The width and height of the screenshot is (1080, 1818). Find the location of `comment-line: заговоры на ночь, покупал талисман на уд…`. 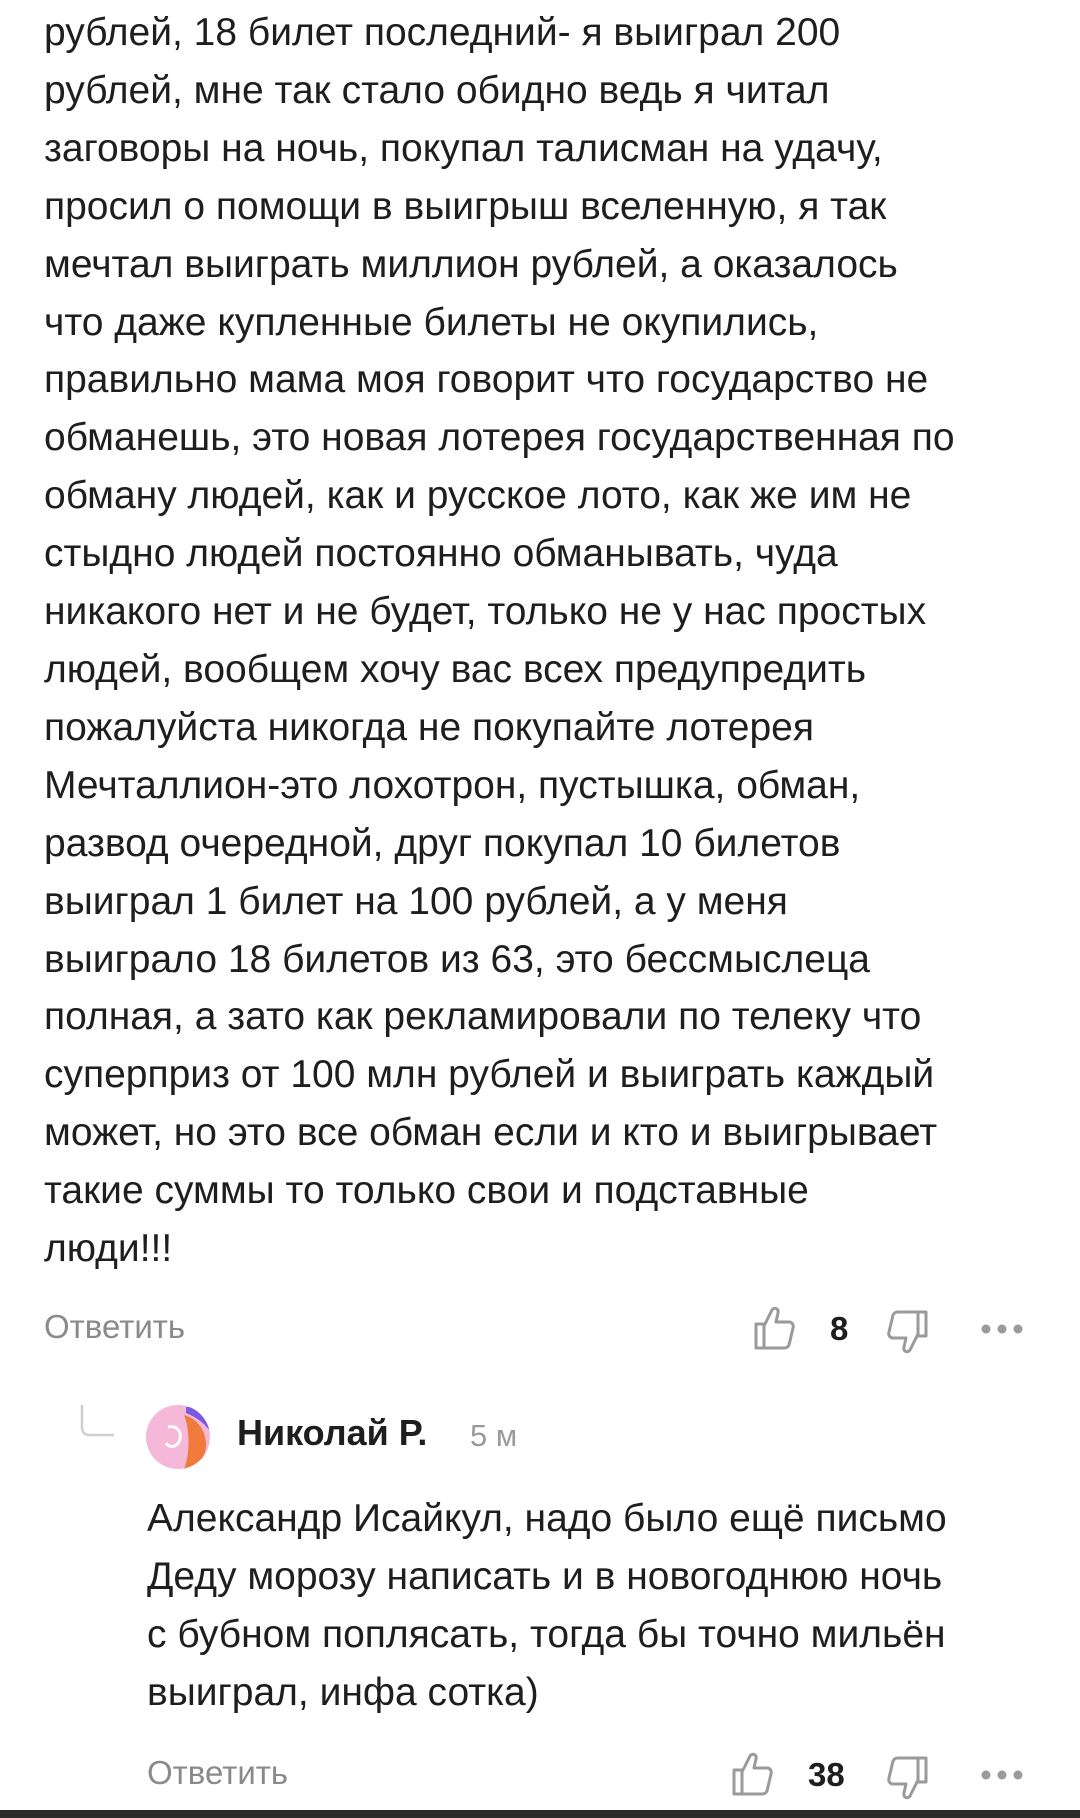

comment-line: заговоры на ночь, покупал талисман на уд… is located at coordinates (463, 148).